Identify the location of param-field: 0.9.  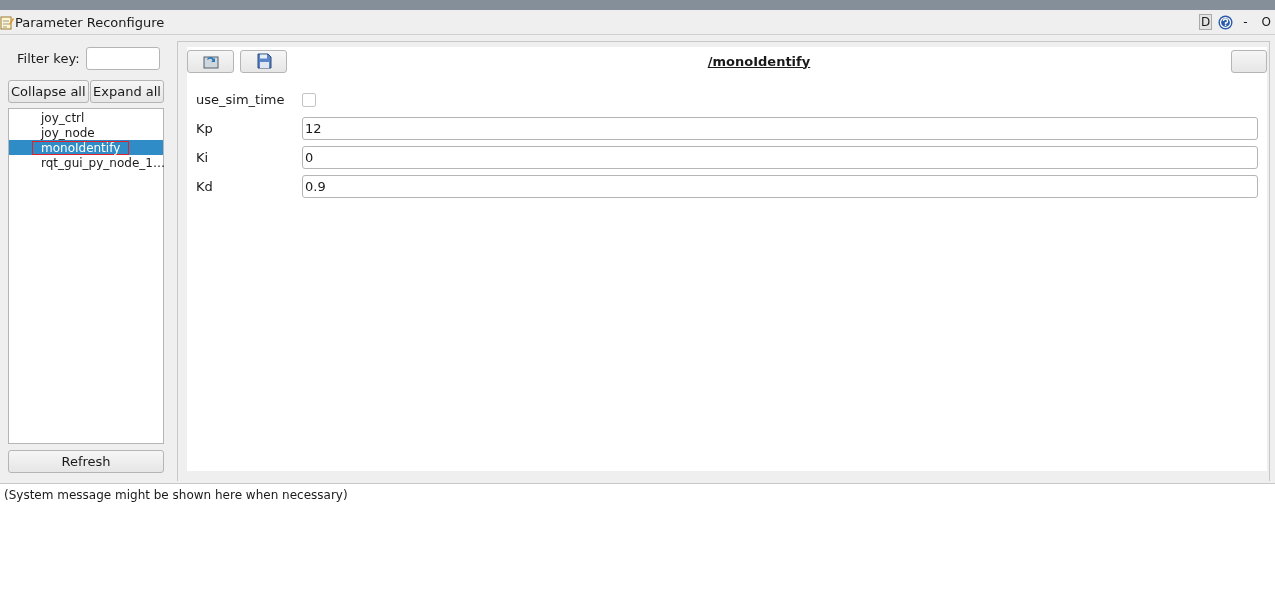
(780, 186).